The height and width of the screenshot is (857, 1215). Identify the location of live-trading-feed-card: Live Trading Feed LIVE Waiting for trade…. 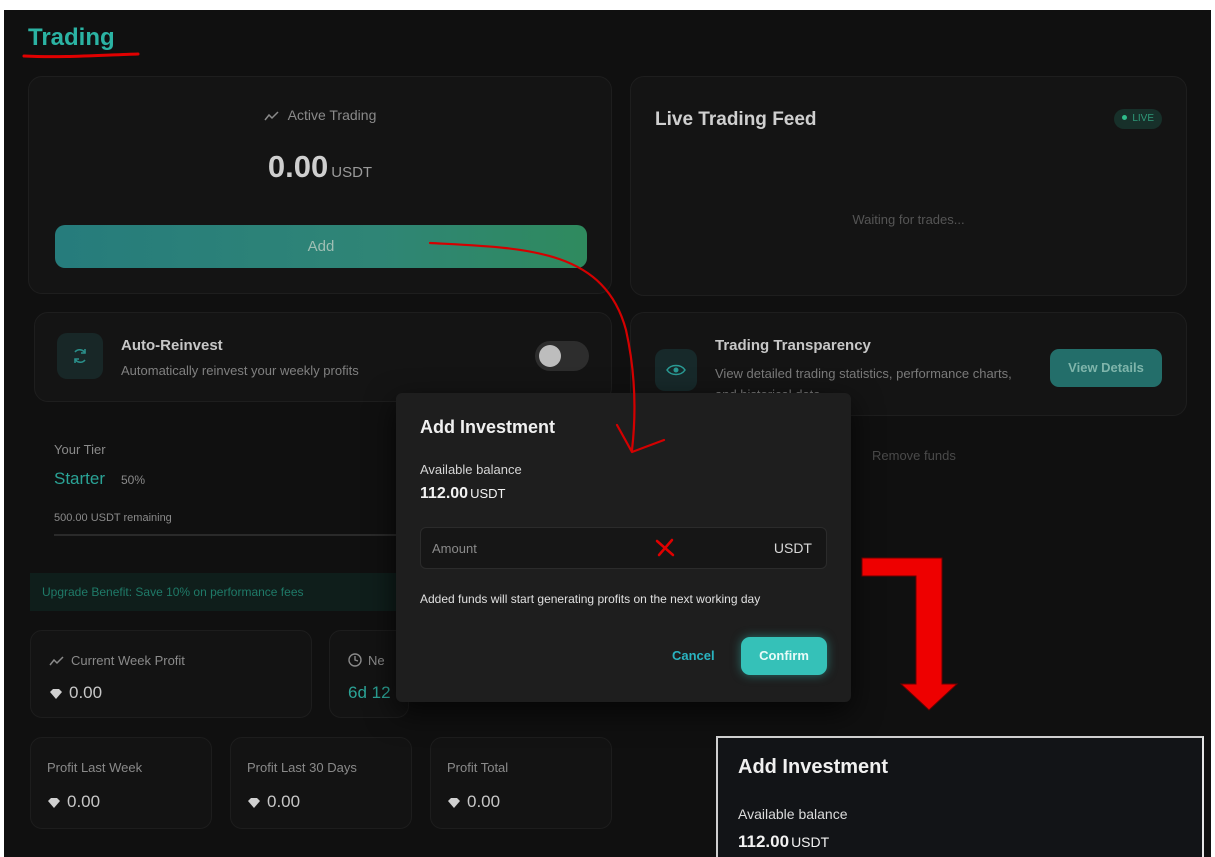
(908, 186).